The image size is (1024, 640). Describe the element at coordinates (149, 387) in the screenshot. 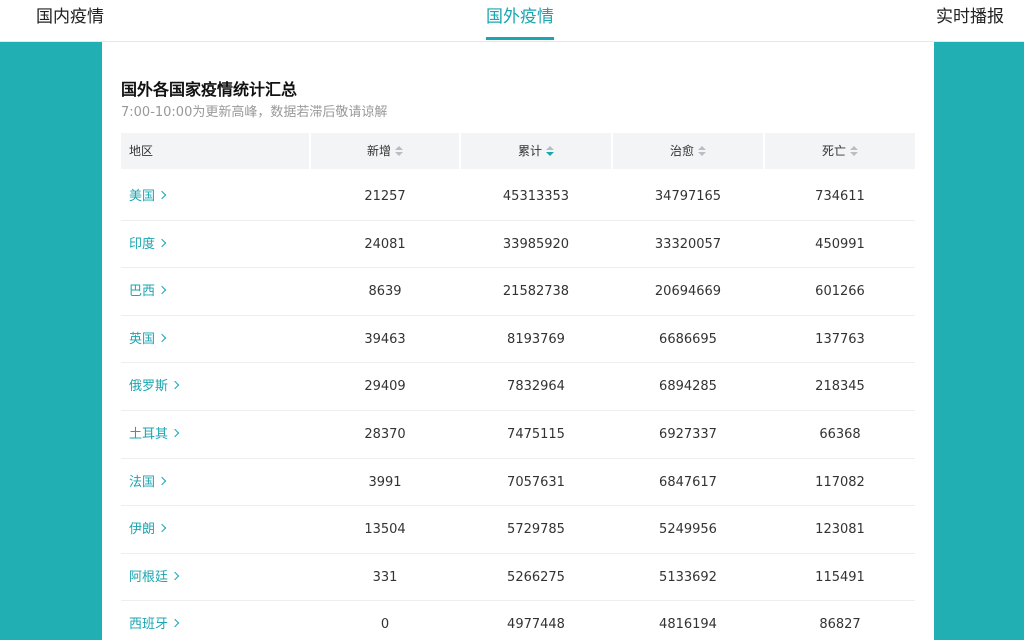

I see `region-name: 俄罗斯` at that location.